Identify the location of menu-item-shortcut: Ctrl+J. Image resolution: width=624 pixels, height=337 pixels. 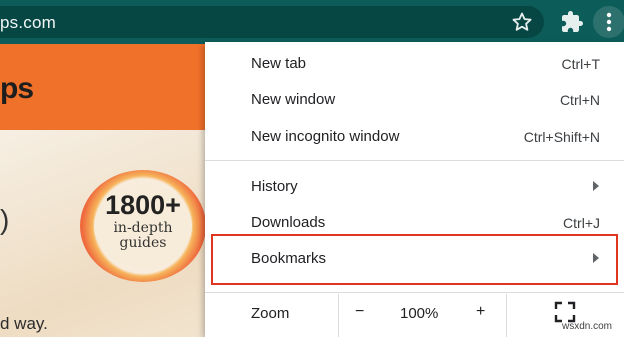
(581, 223).